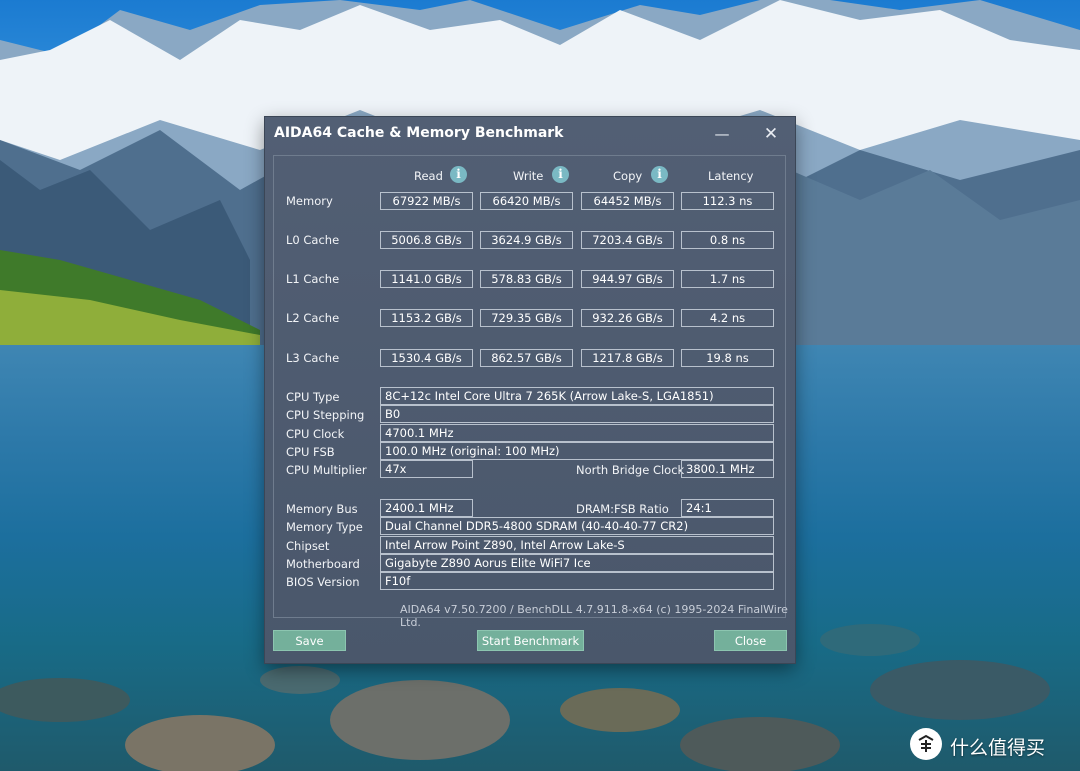 The height and width of the screenshot is (771, 1080). Describe the element at coordinates (577, 581) in the screenshot. I see `bios-version-value: F10f` at that location.